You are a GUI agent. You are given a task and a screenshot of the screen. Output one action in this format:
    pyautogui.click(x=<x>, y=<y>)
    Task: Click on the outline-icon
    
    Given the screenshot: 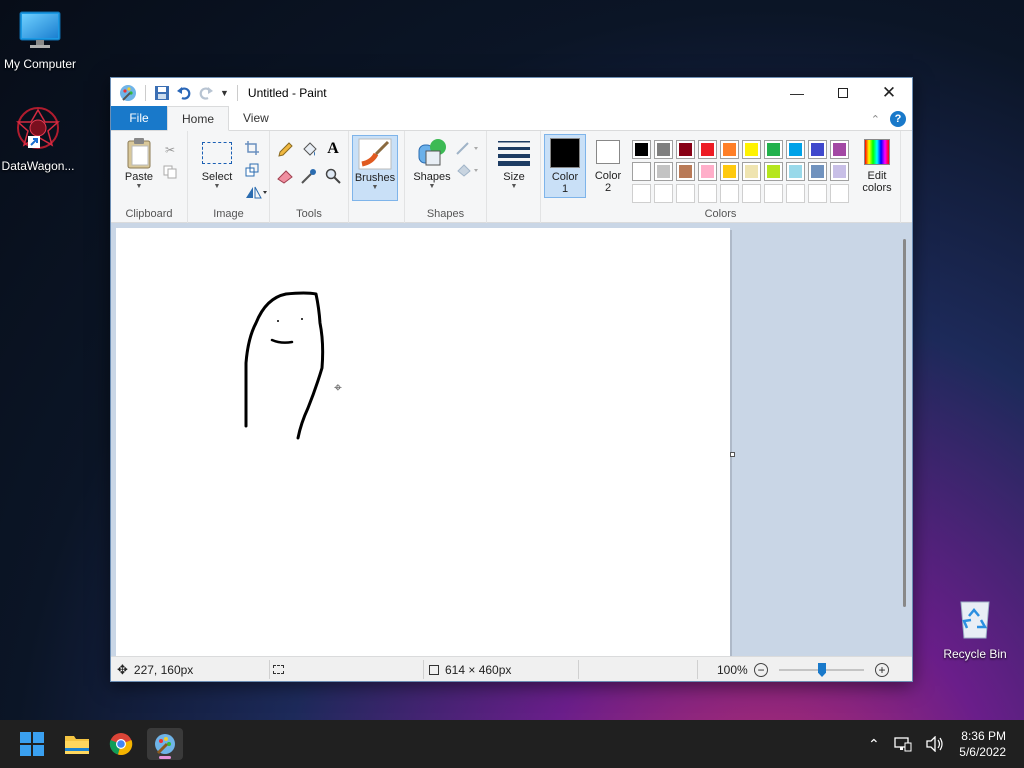 What is the action you would take?
    pyautogui.click(x=468, y=148)
    